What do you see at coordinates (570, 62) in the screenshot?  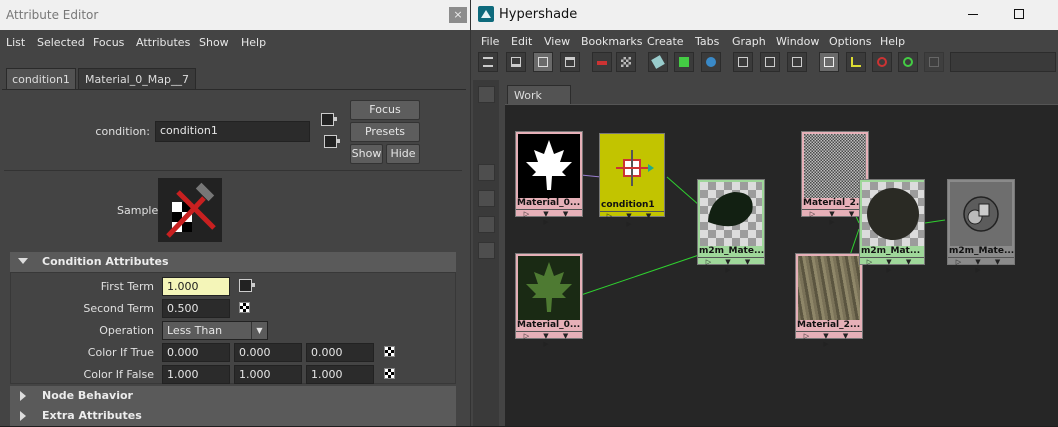 I see `layout-bottom-icon` at bounding box center [570, 62].